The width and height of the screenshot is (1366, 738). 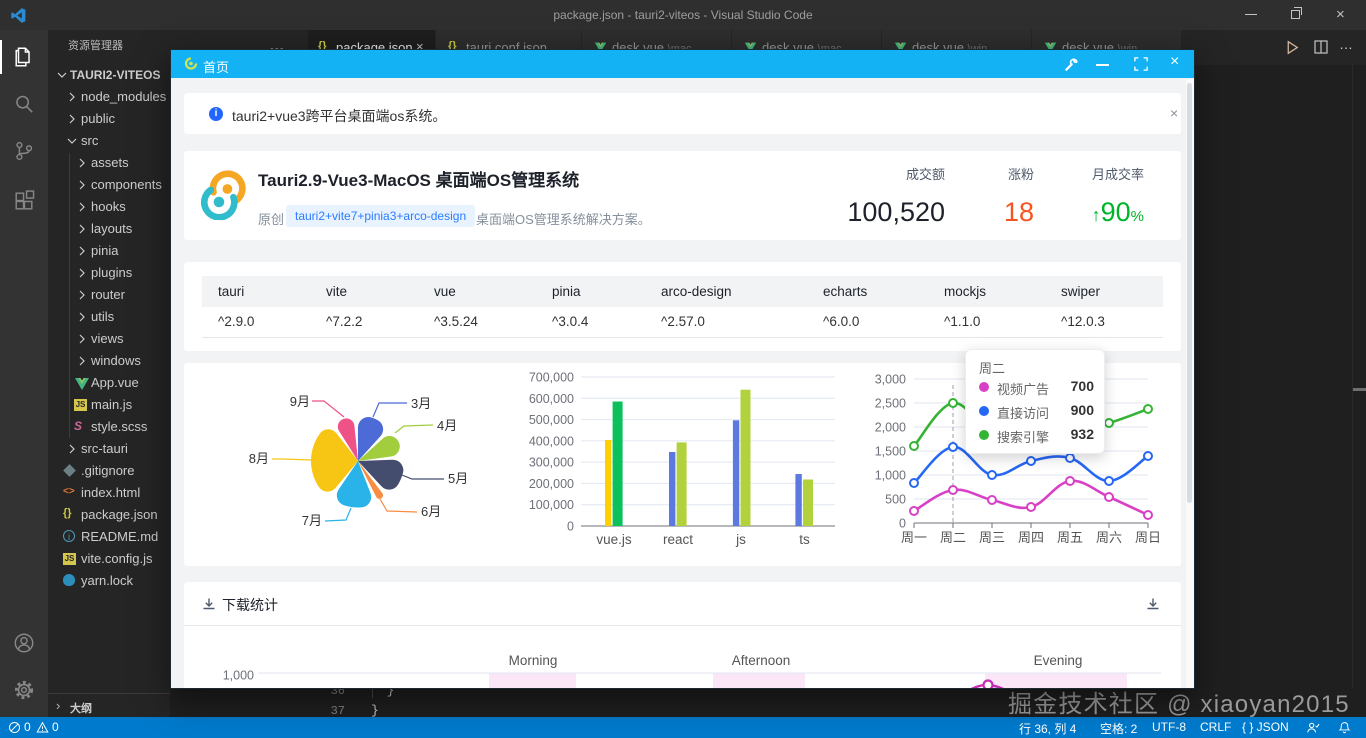 What do you see at coordinates (914, 537) in the screenshot?
I see `svg-text: 周一` at bounding box center [914, 537].